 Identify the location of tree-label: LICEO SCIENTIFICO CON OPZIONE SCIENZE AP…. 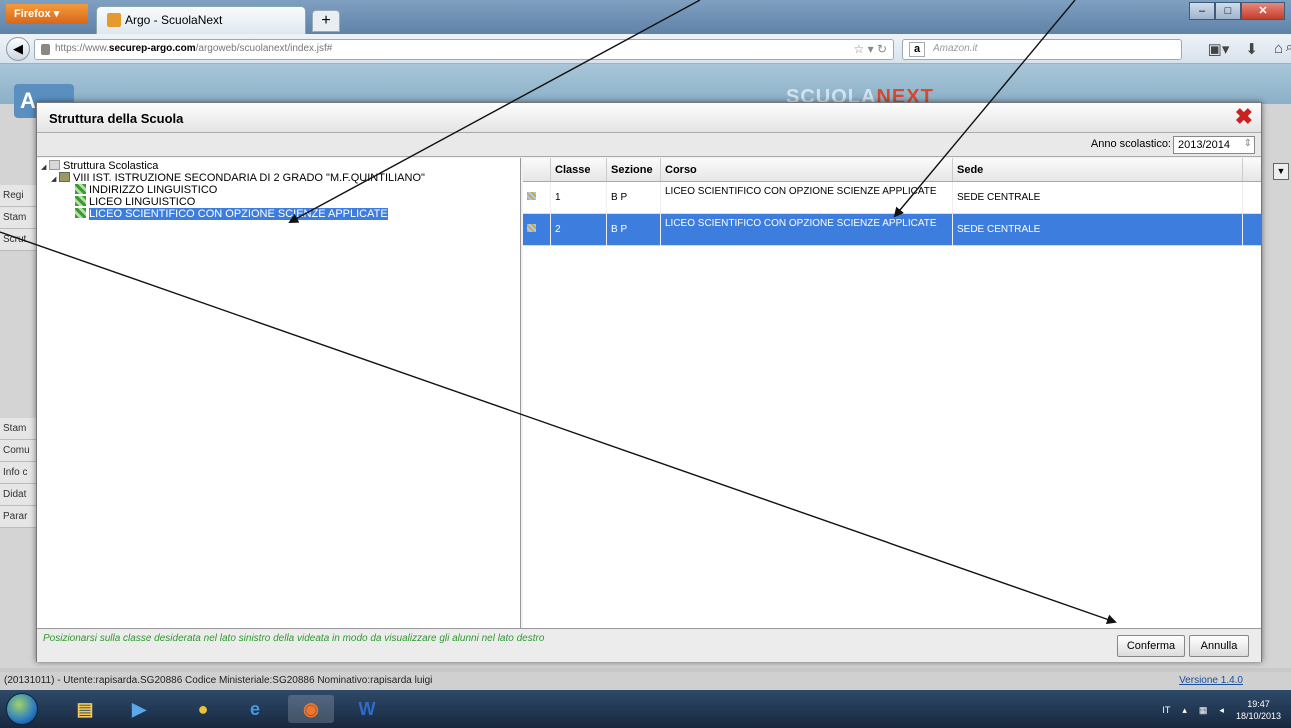
(238, 214).